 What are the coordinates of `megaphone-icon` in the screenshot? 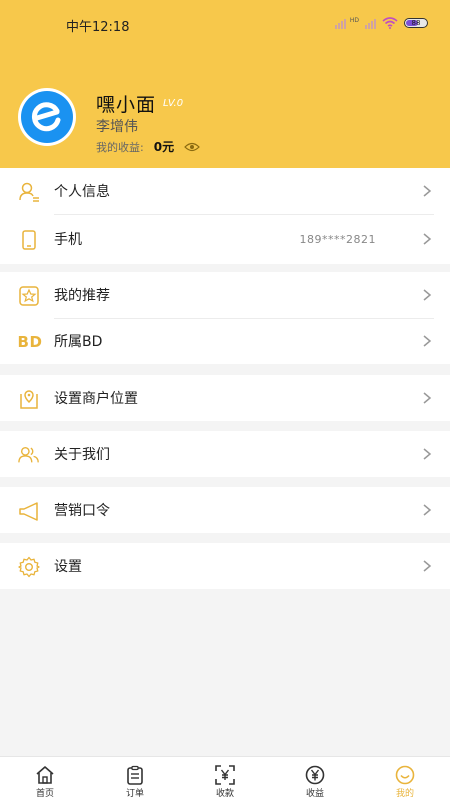 It's located at (29, 511).